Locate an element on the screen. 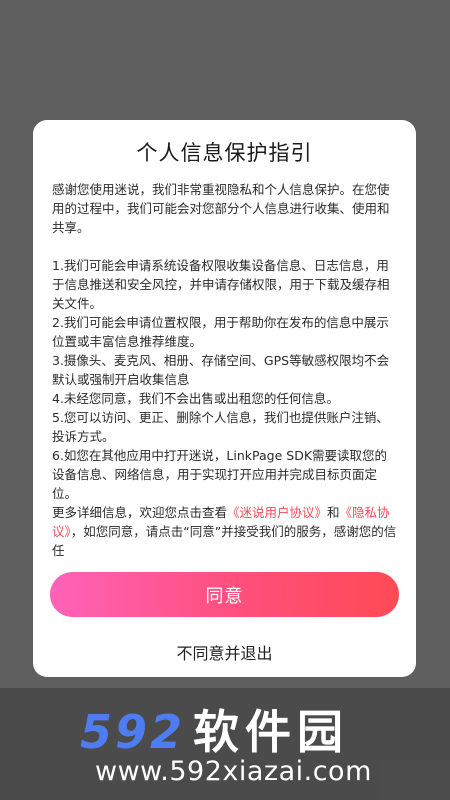  watermark-url: www.592xiazai.com is located at coordinates (233, 771).